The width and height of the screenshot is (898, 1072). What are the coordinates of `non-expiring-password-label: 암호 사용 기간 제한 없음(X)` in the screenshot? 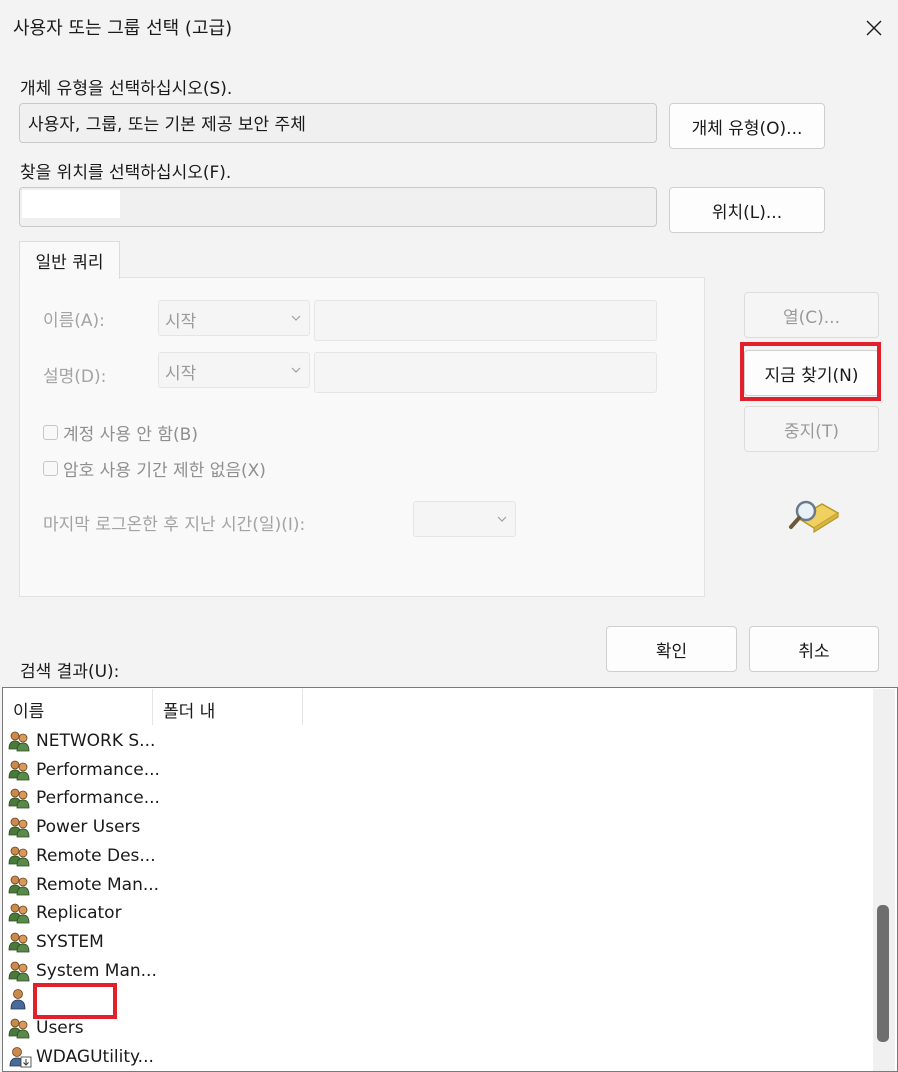 It's located at (164, 471).